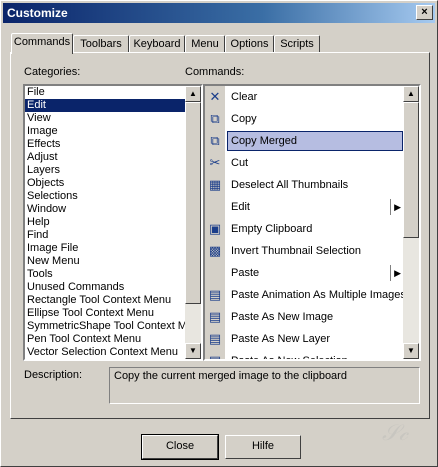 The image size is (438, 467). I want to click on window-title: Customize, so click(37, 13).